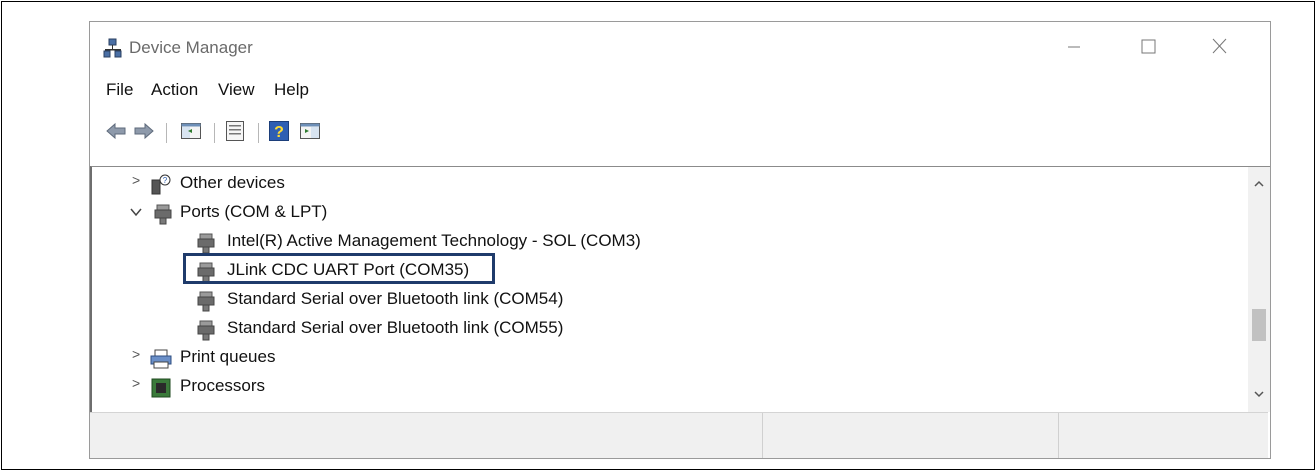 The width and height of the screenshot is (1316, 471). What do you see at coordinates (680, 134) in the screenshot?
I see `toolbar: ?` at bounding box center [680, 134].